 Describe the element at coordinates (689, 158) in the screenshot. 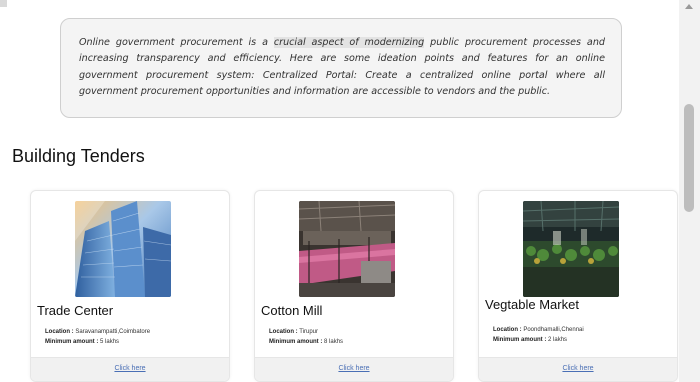

I see `scrollbar-thumb` at that location.